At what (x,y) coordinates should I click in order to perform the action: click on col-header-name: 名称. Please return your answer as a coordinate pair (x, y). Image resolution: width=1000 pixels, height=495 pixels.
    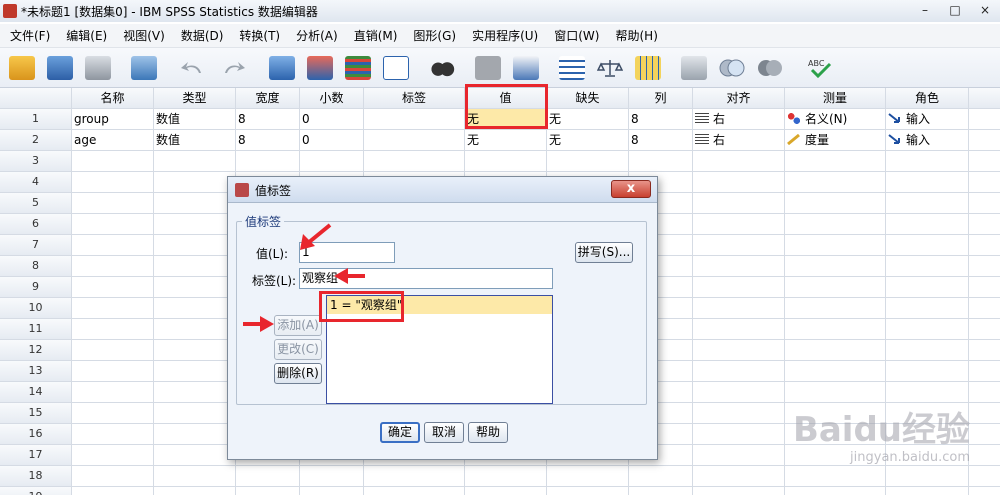
    Looking at the image, I should click on (113, 98).